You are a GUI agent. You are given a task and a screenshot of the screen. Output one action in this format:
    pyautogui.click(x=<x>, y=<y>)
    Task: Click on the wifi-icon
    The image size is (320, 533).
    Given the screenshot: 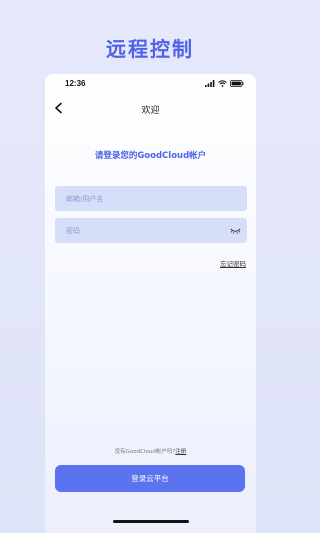 What is the action you would take?
    pyautogui.click(x=222, y=83)
    